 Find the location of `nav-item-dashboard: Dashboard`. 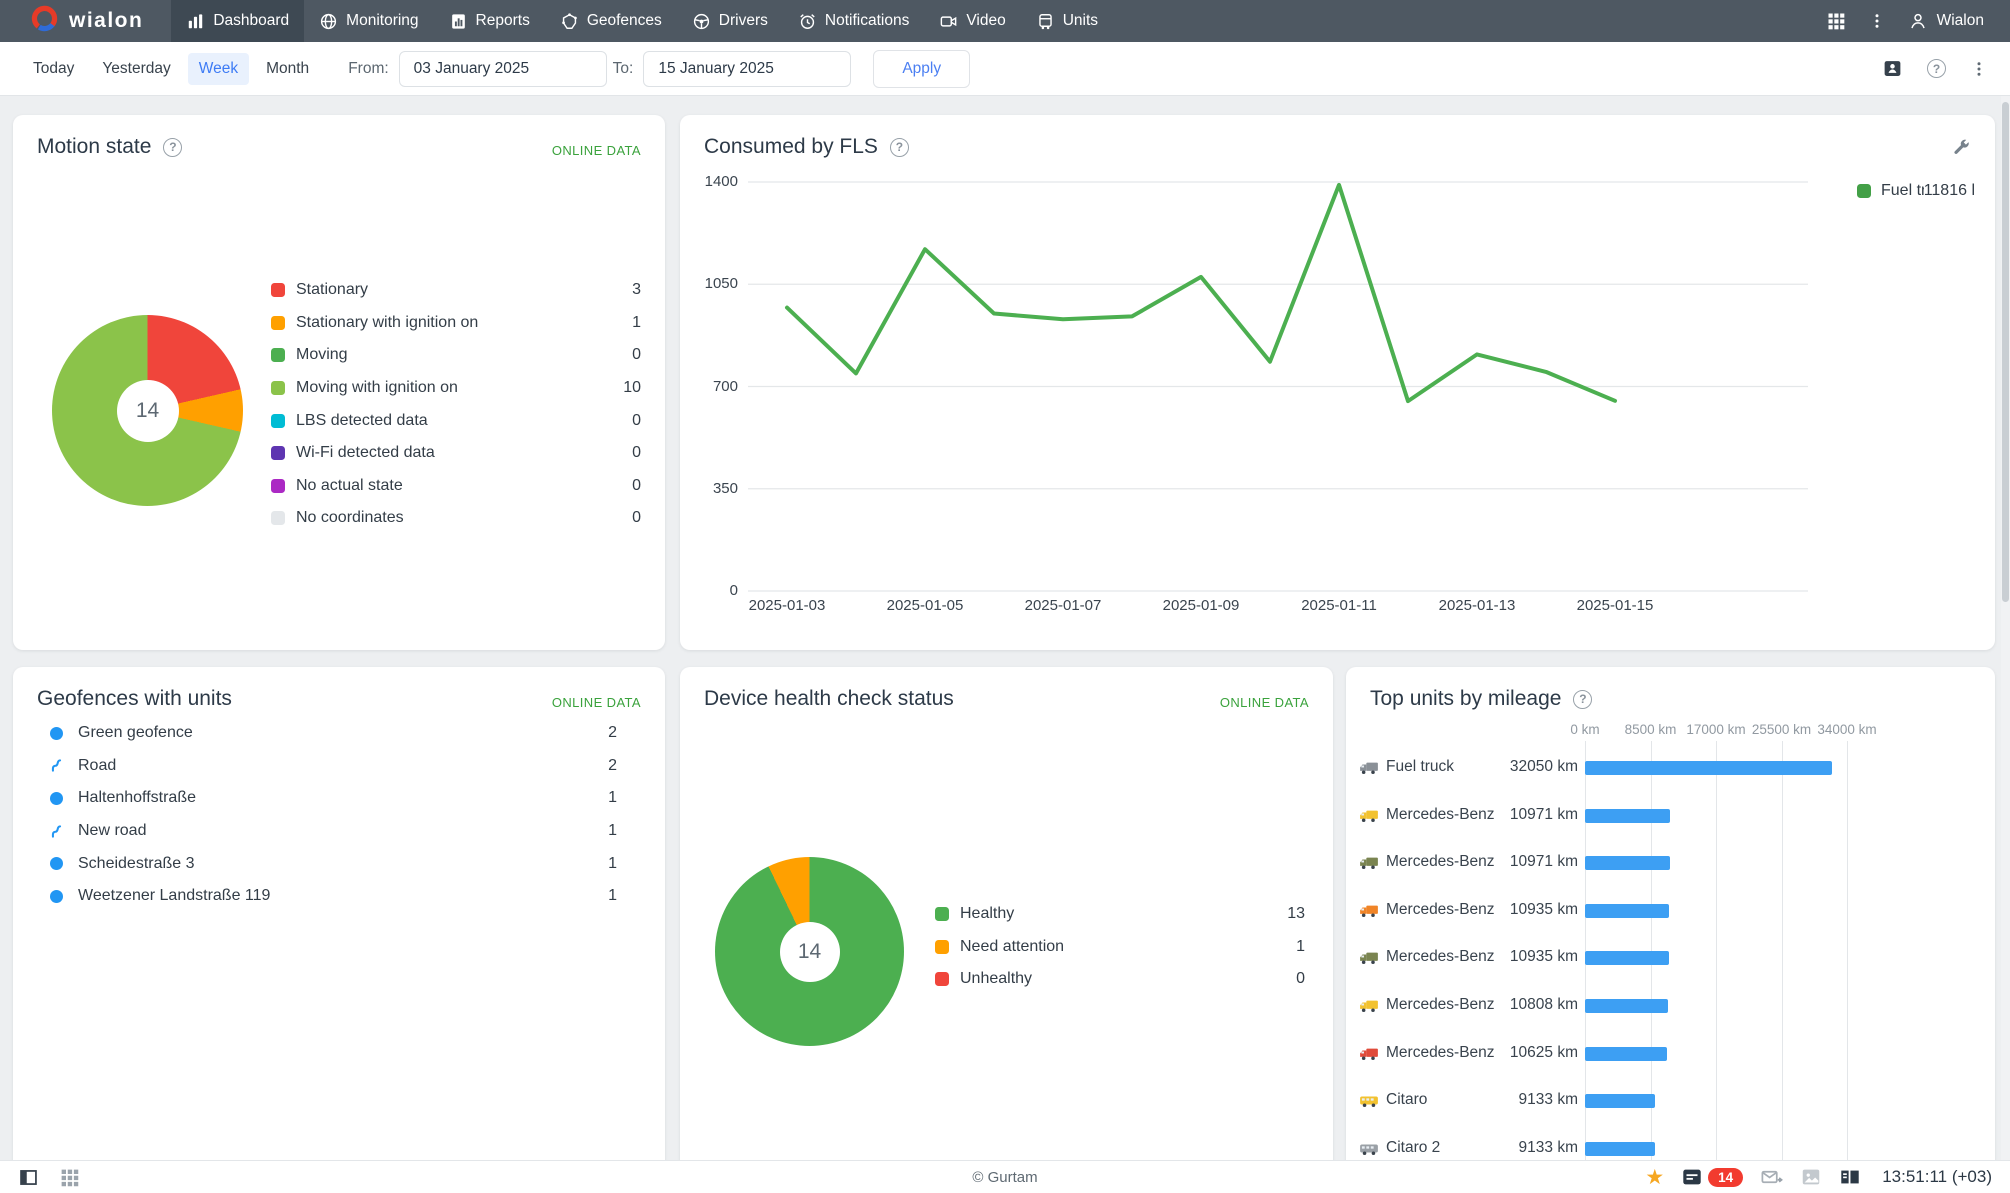

nav-item-dashboard: Dashboard is located at coordinates (238, 21).